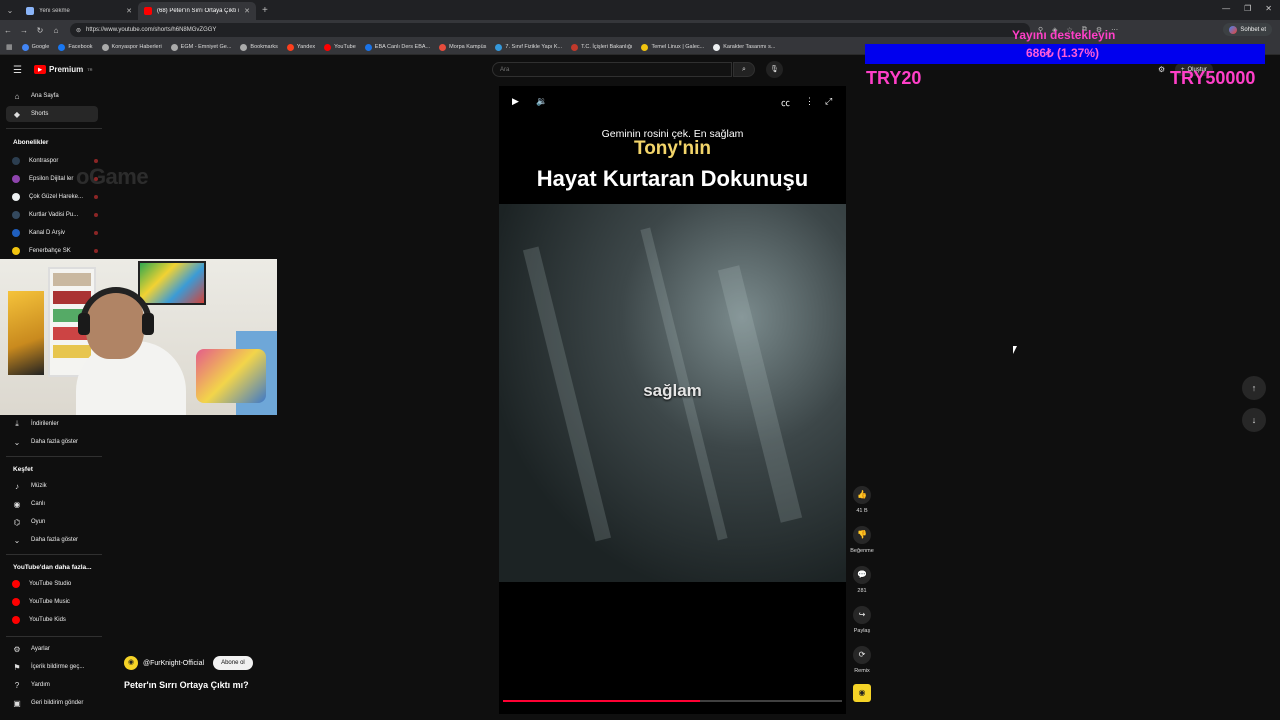 This screenshot has height=720, width=1280. What do you see at coordinates (52, 486) in the screenshot?
I see `sidebar-item-explore: ♪ Müzik` at bounding box center [52, 486].